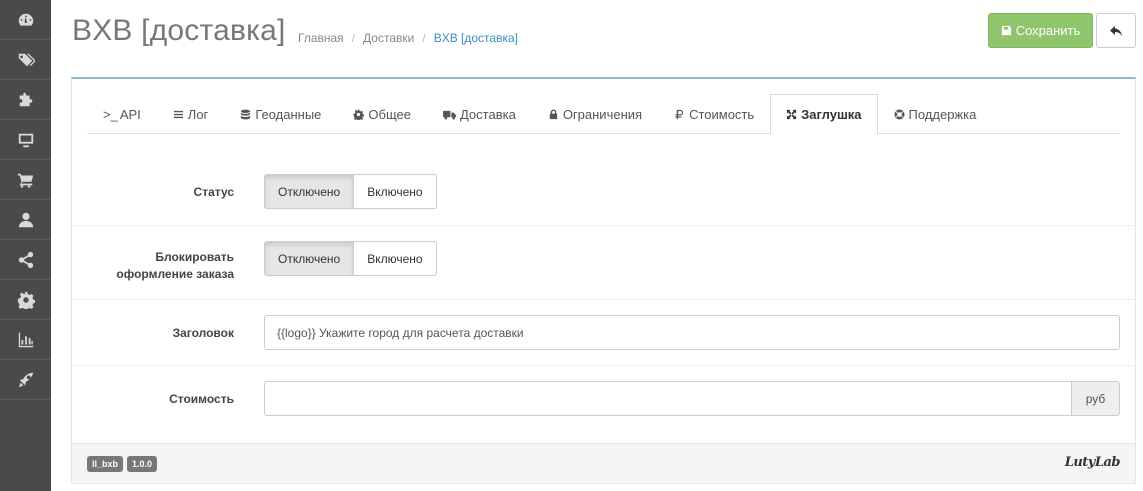 The height and width of the screenshot is (491, 1143). I want to click on tab-label: API, so click(130, 114).